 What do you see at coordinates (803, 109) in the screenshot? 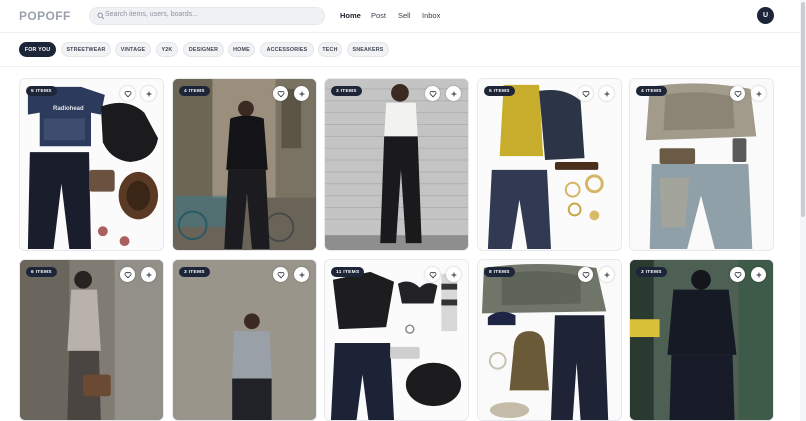
I see `scrollbar-thumb` at bounding box center [803, 109].